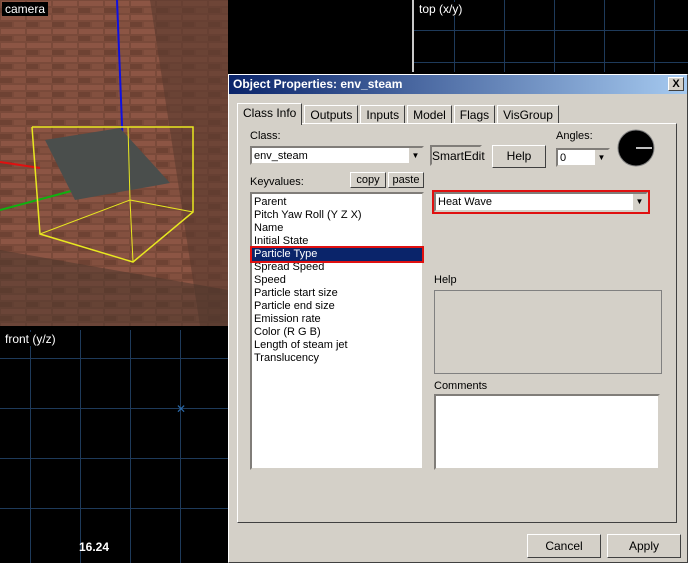 The height and width of the screenshot is (563, 688). Describe the element at coordinates (337, 267) in the screenshot. I see `list-item: Spread Speed` at that location.